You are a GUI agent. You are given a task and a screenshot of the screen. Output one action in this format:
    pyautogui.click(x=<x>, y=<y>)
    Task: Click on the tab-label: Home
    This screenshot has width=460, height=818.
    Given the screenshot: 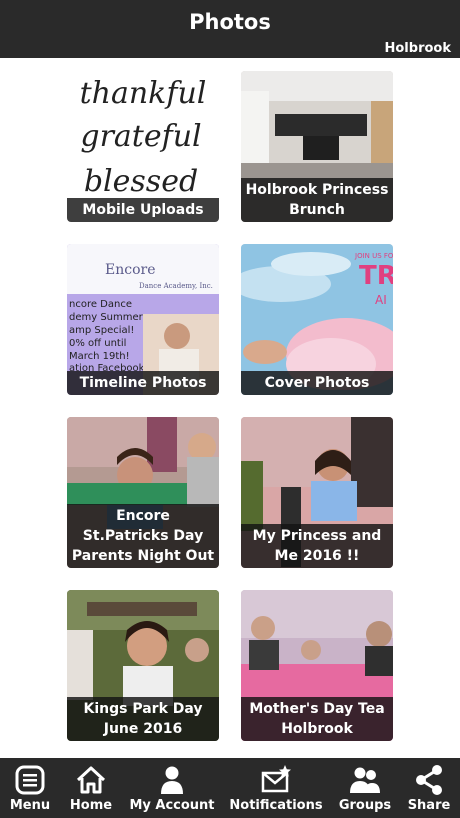 What is the action you would take?
    pyautogui.click(x=91, y=805)
    